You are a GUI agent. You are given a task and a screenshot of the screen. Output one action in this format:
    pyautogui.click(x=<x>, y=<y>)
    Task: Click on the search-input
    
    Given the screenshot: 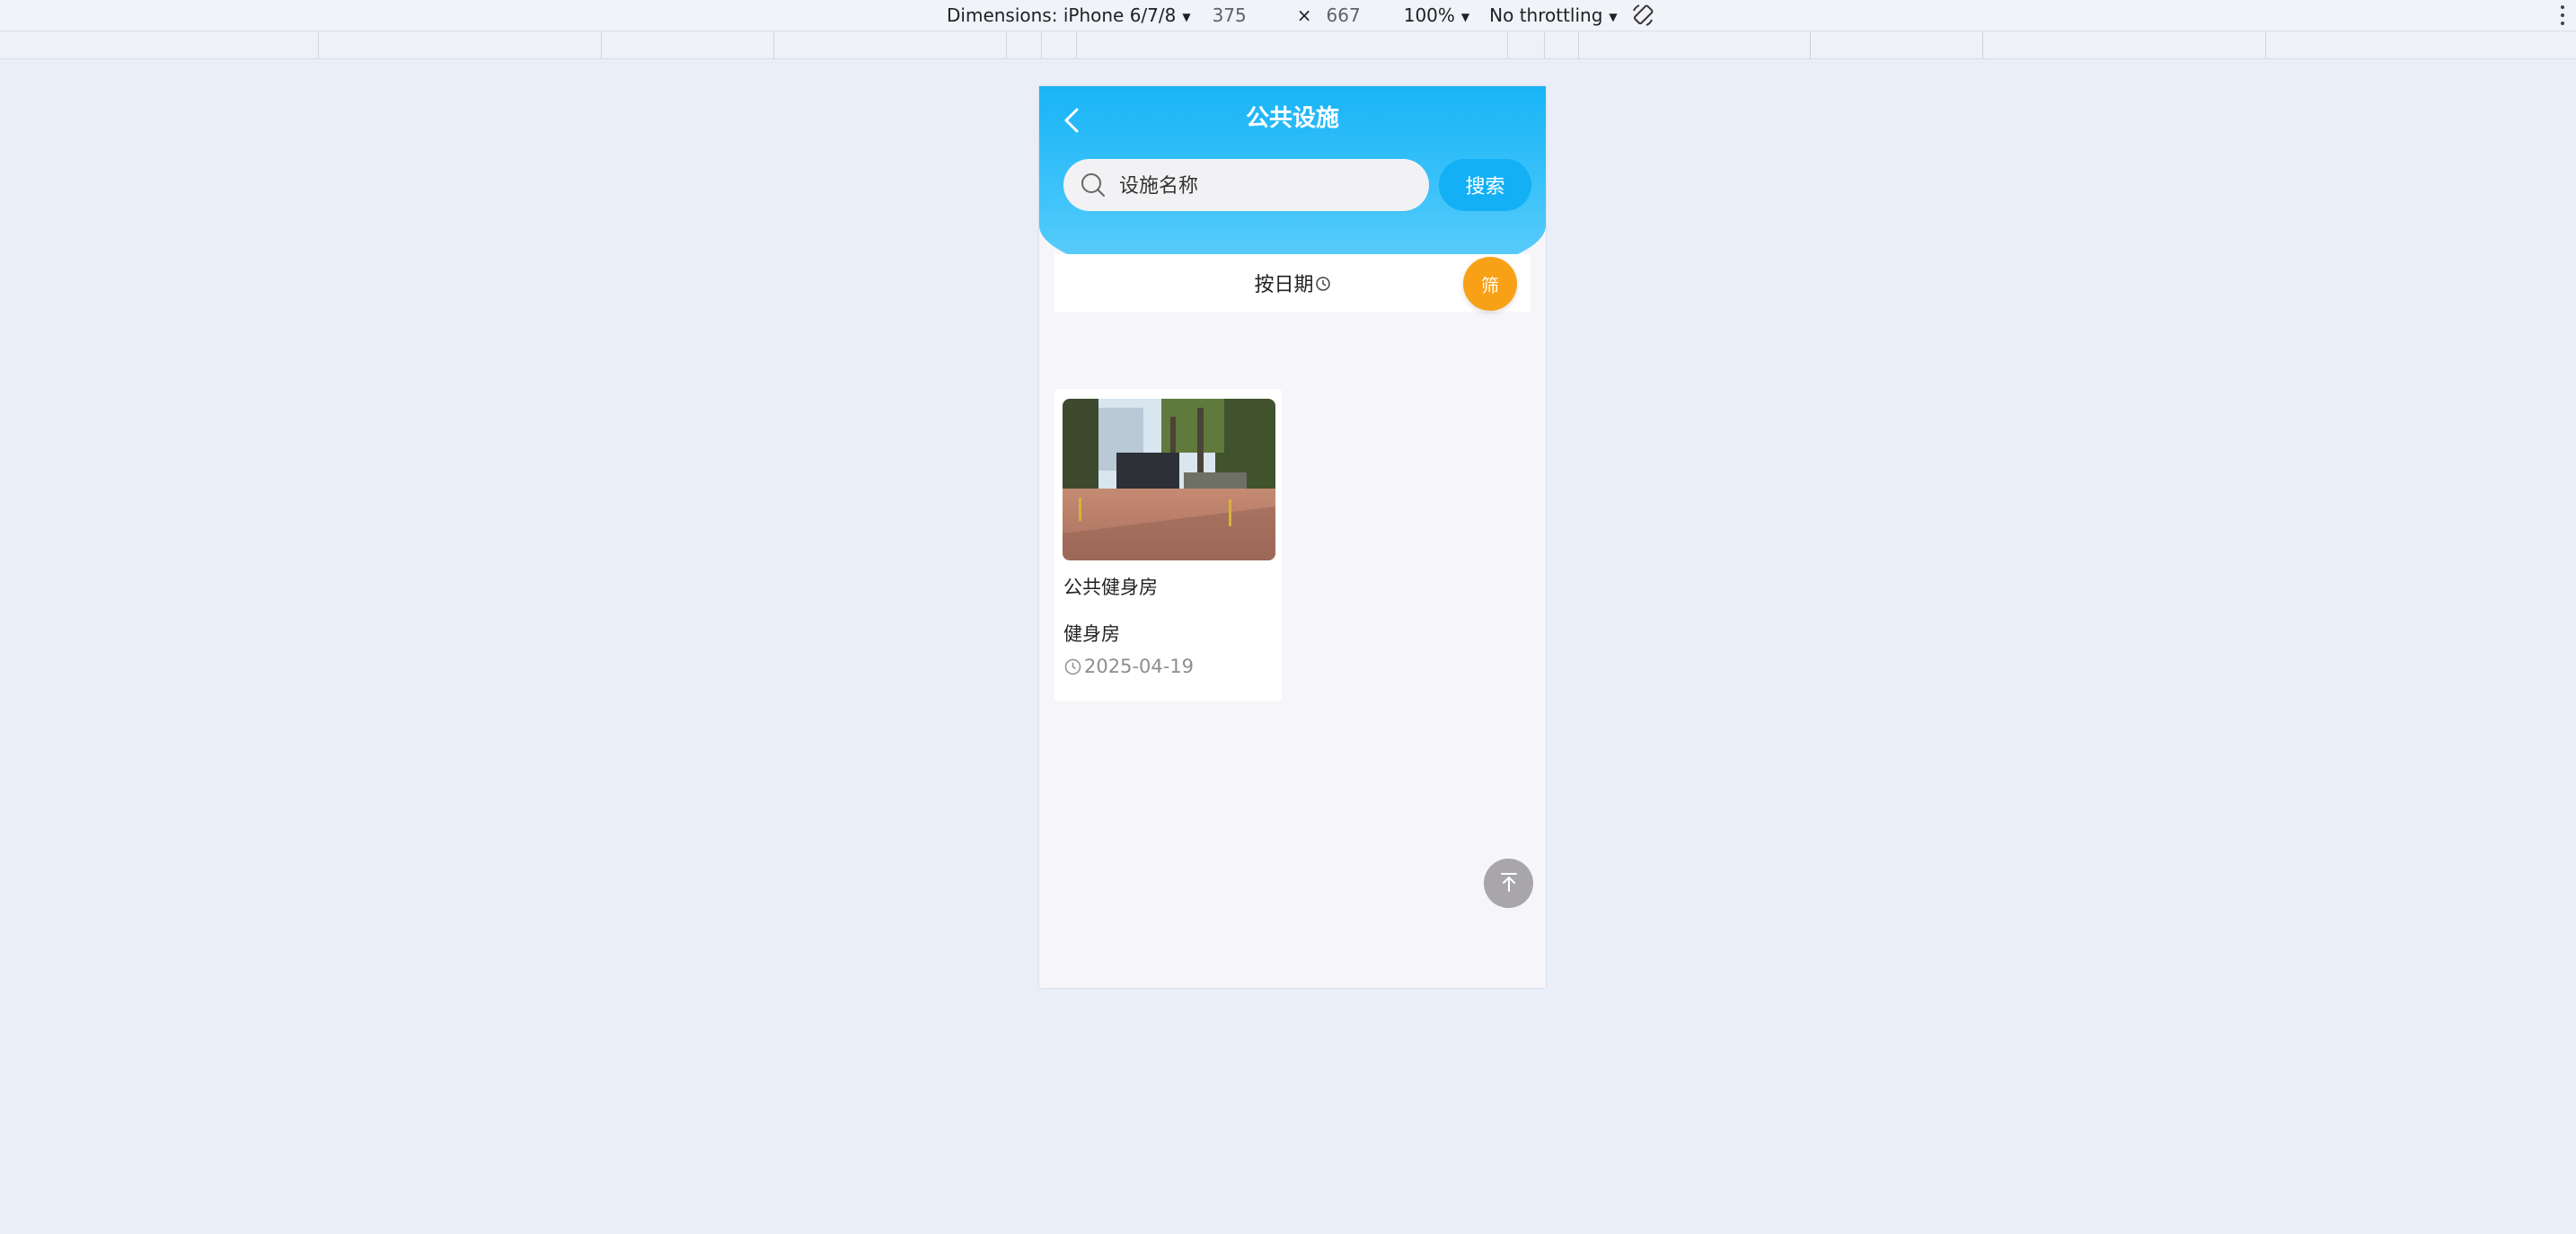 What is the action you would take?
    pyautogui.click(x=1267, y=186)
    